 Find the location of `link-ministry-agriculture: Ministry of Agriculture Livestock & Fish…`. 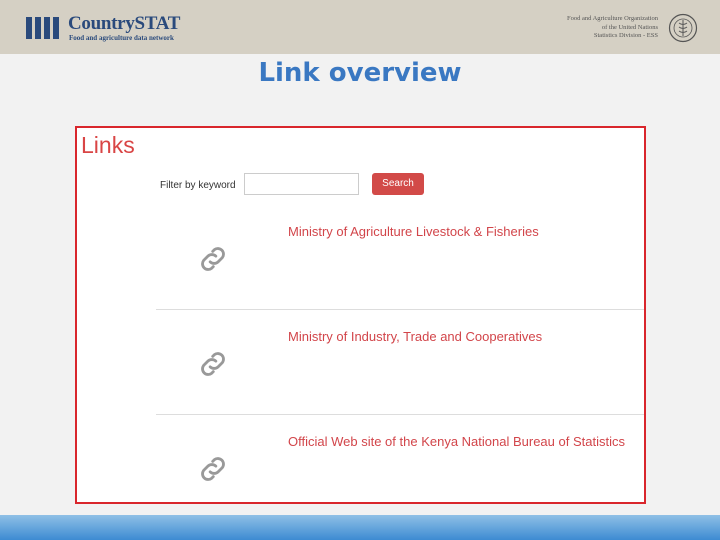

link-ministry-agriculture: Ministry of Agriculture Livestock & Fish… is located at coordinates (413, 231).